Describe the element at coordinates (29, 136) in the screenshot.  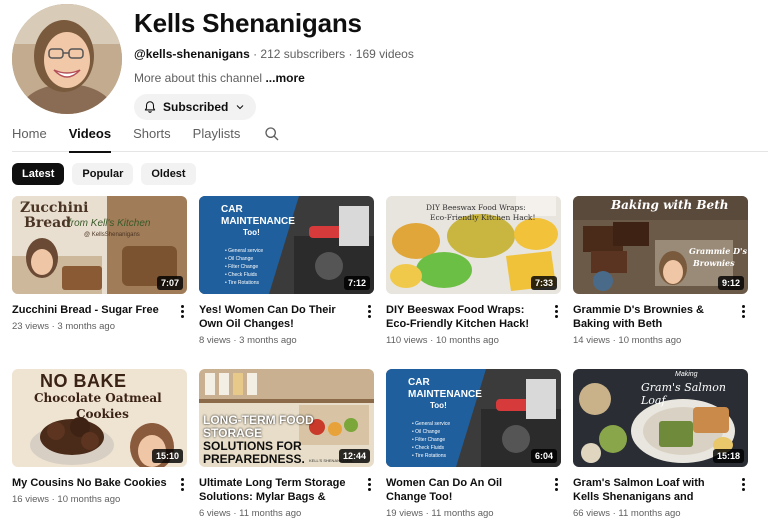
I see `tab-home: Home` at that location.